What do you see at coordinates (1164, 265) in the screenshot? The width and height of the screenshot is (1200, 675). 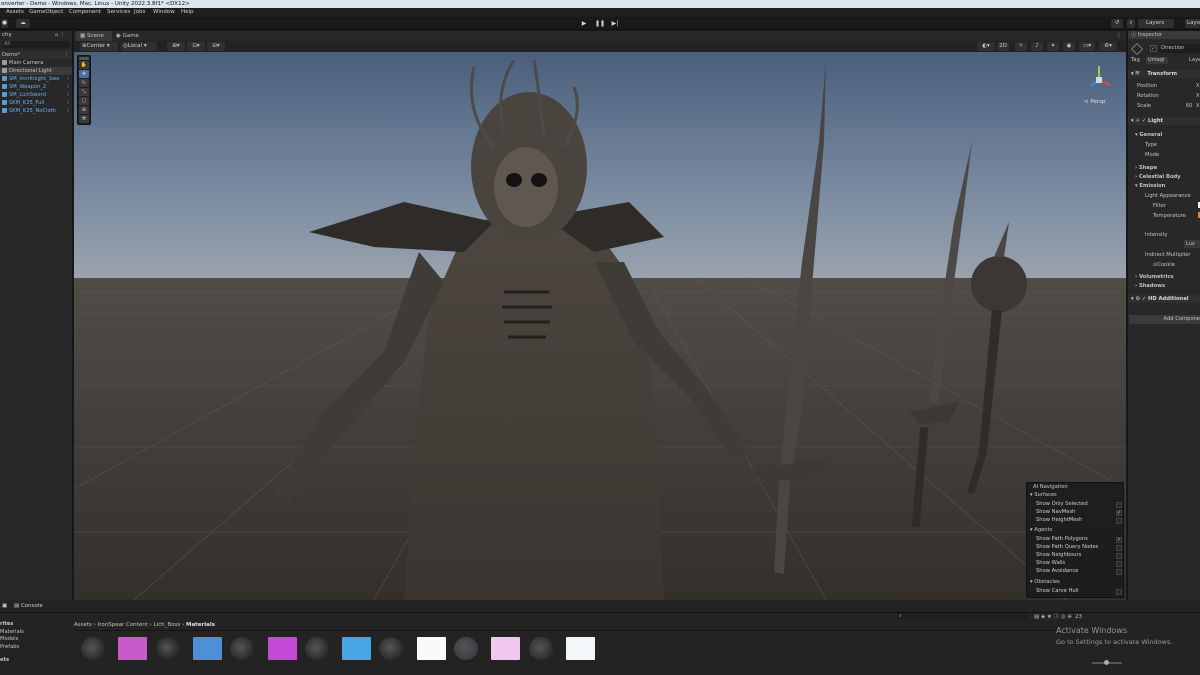 I see `cookie-row: ⊙Cookie` at bounding box center [1164, 265].